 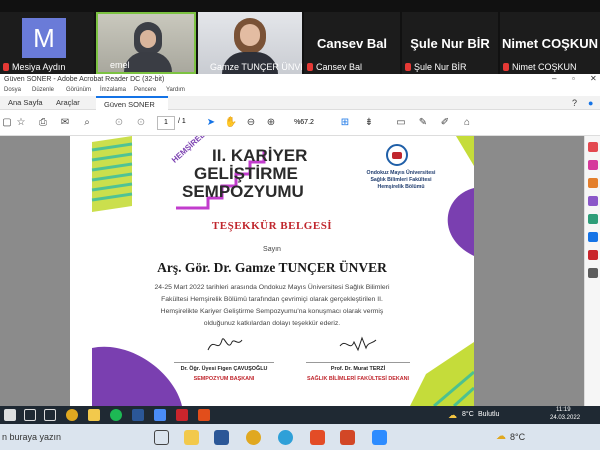 What do you see at coordinates (544, 67) in the screenshot?
I see `participant-name: Nimet COŞKUN` at bounding box center [544, 67].